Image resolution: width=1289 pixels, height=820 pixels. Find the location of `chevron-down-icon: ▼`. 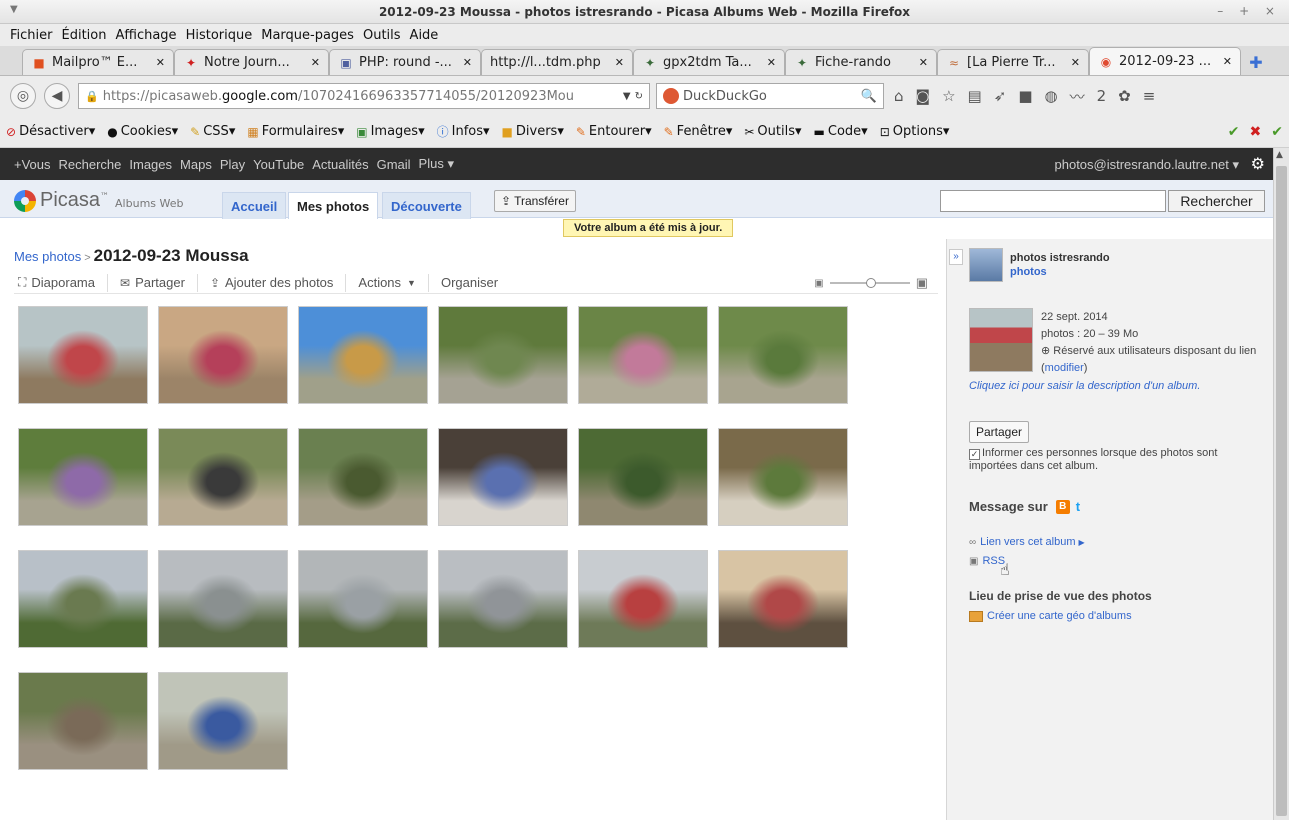

chevron-down-icon: ▼ is located at coordinates (627, 96).